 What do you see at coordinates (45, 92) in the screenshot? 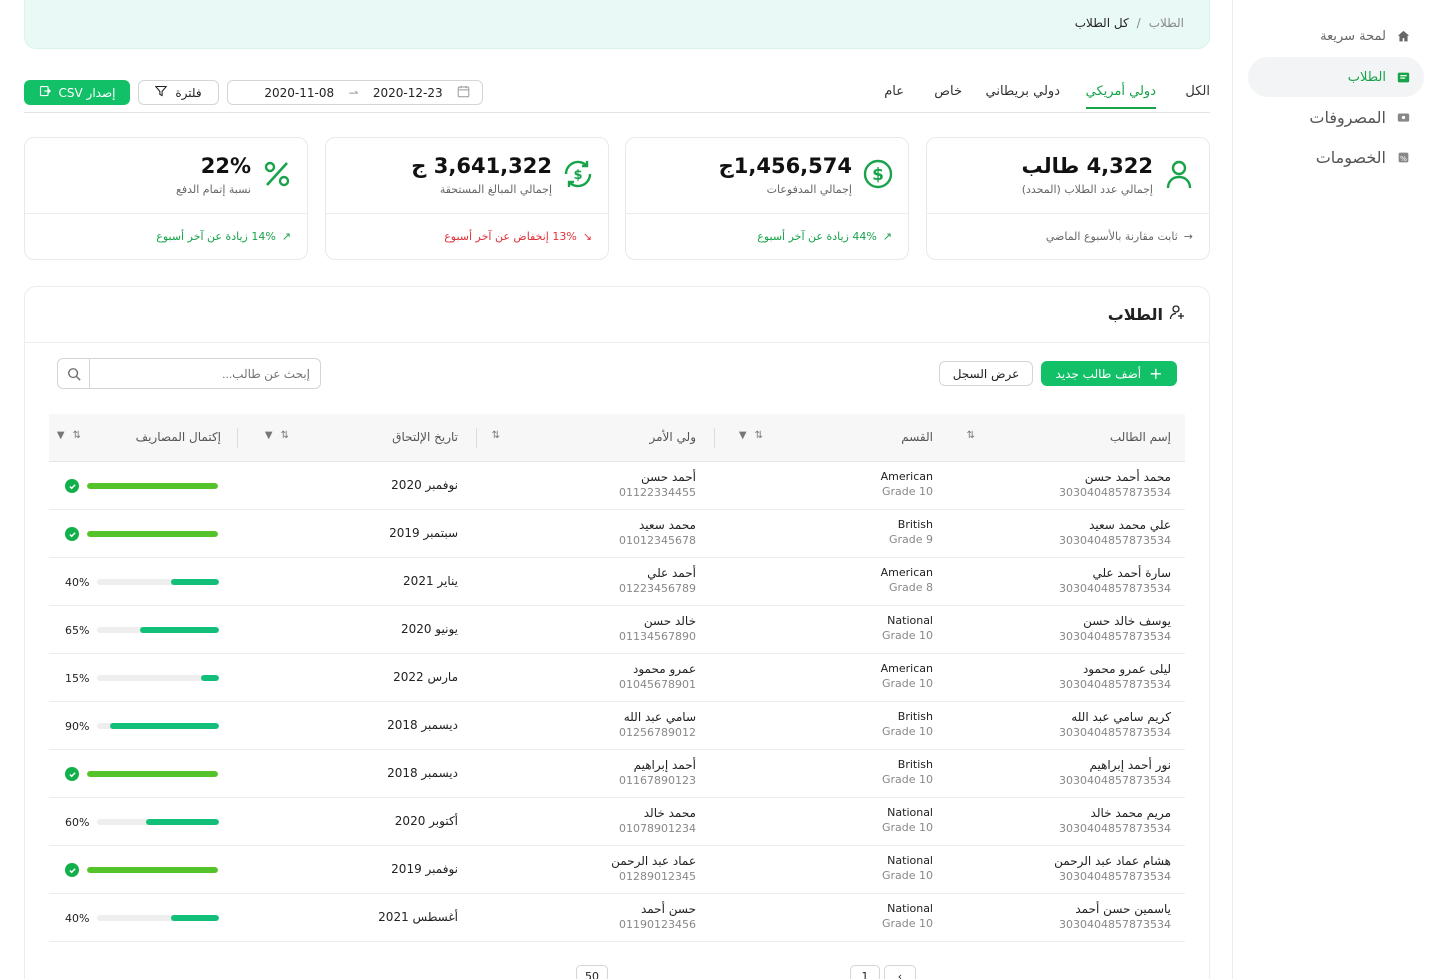
I see `export-icon` at bounding box center [45, 92].